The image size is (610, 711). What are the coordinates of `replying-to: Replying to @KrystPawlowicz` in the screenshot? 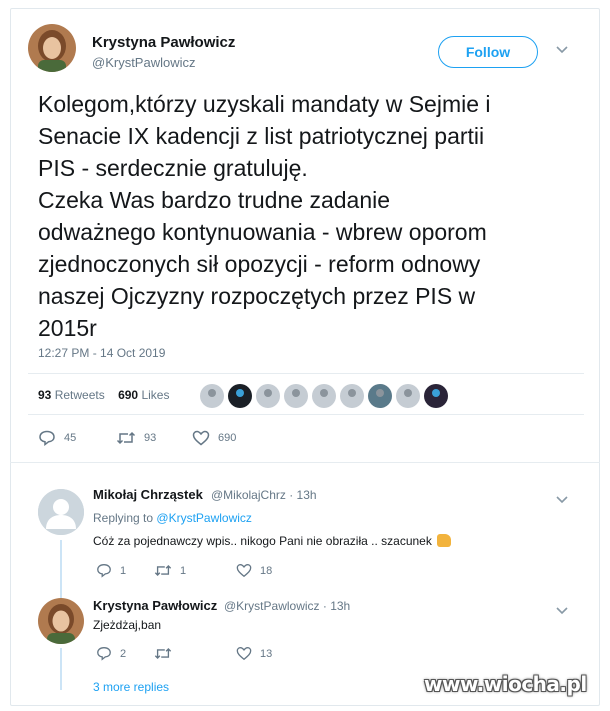 It's located at (172, 518).